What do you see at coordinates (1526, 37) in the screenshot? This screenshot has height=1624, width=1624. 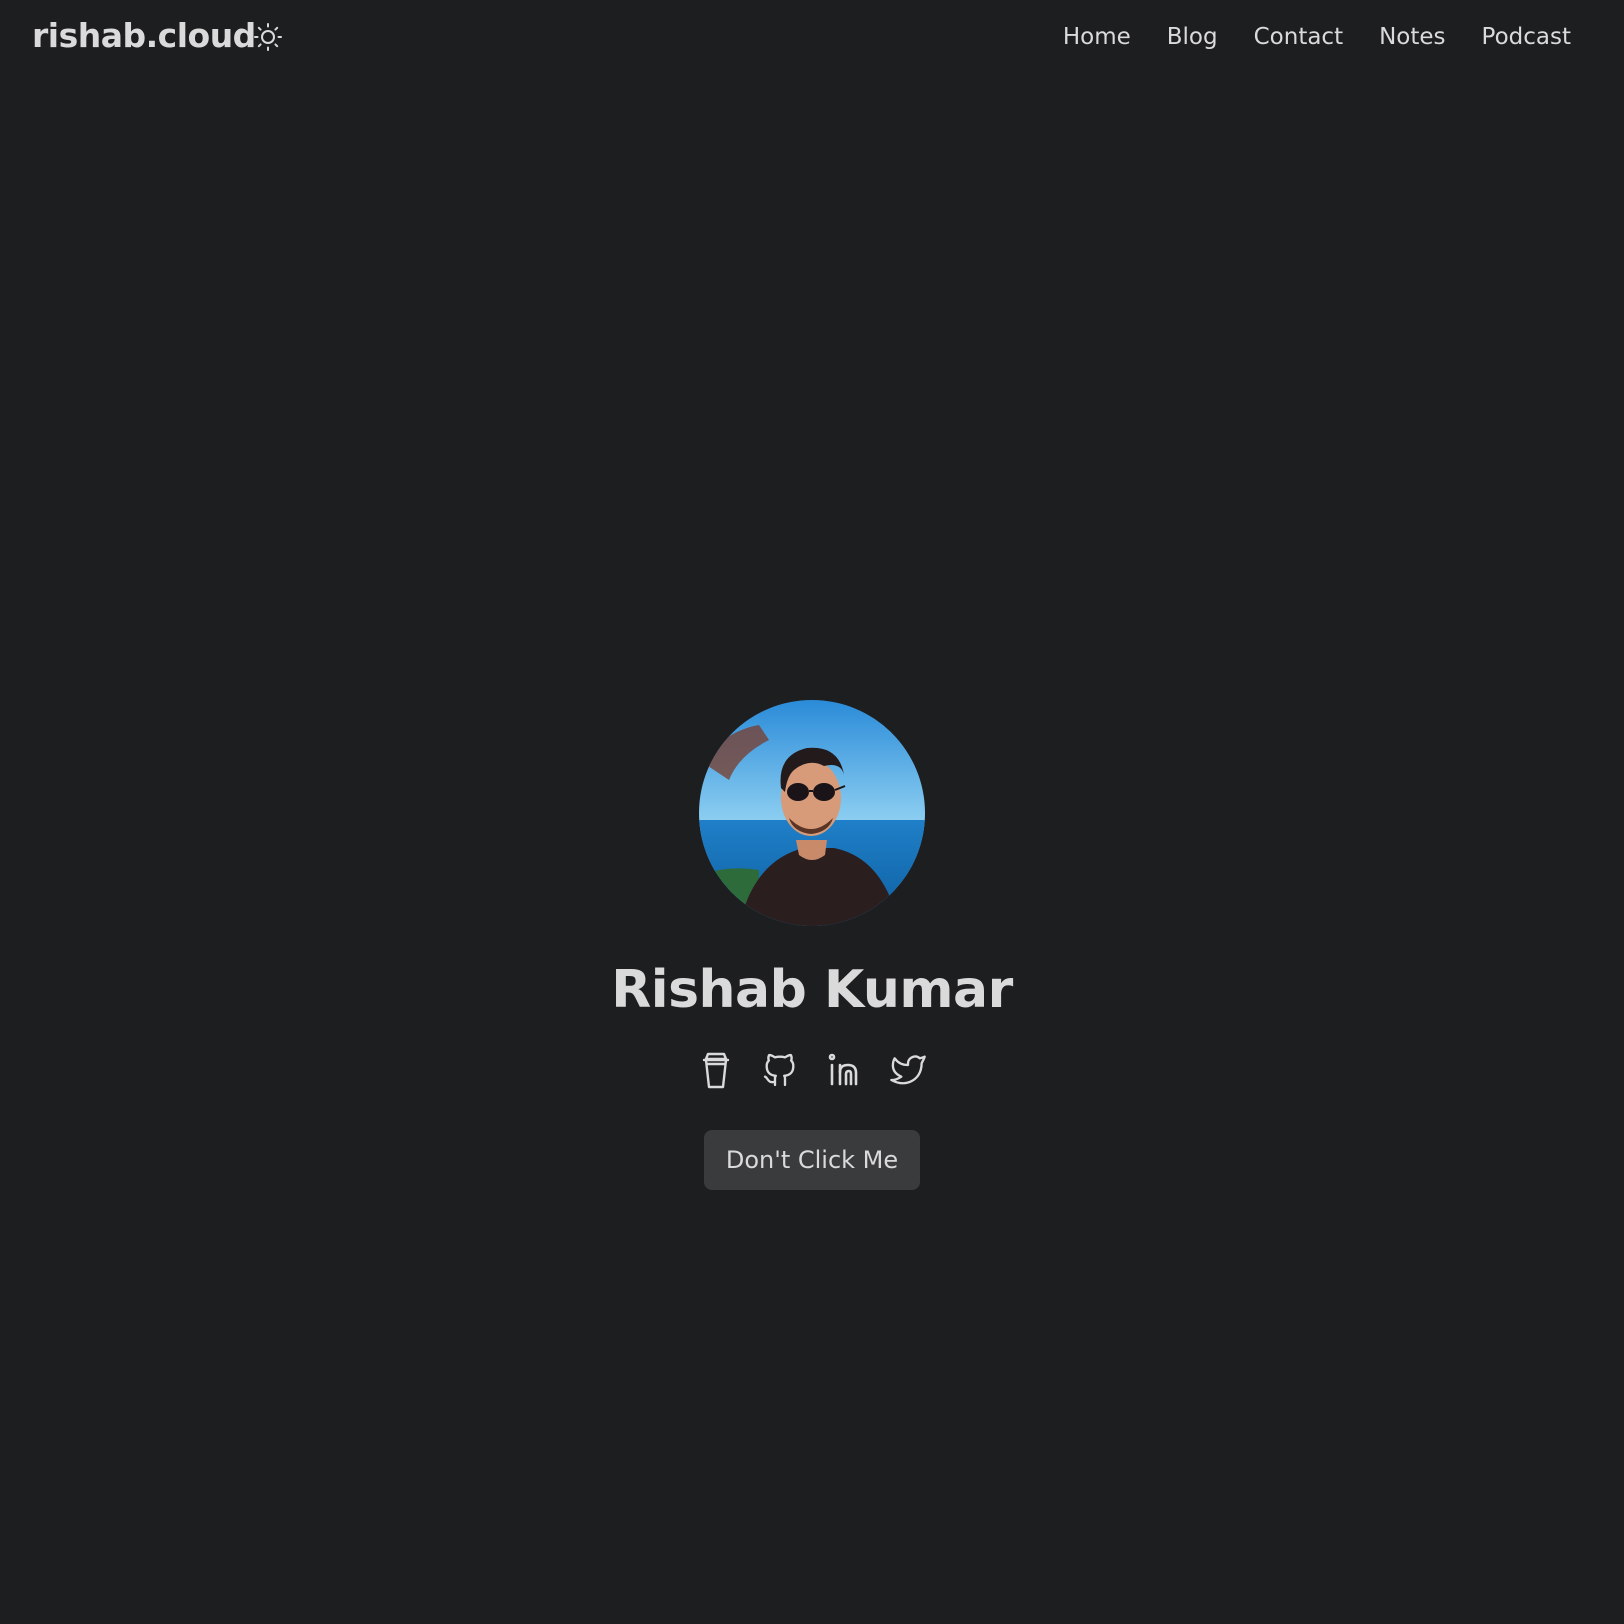 I see `nav-link-podcast: Podcast` at bounding box center [1526, 37].